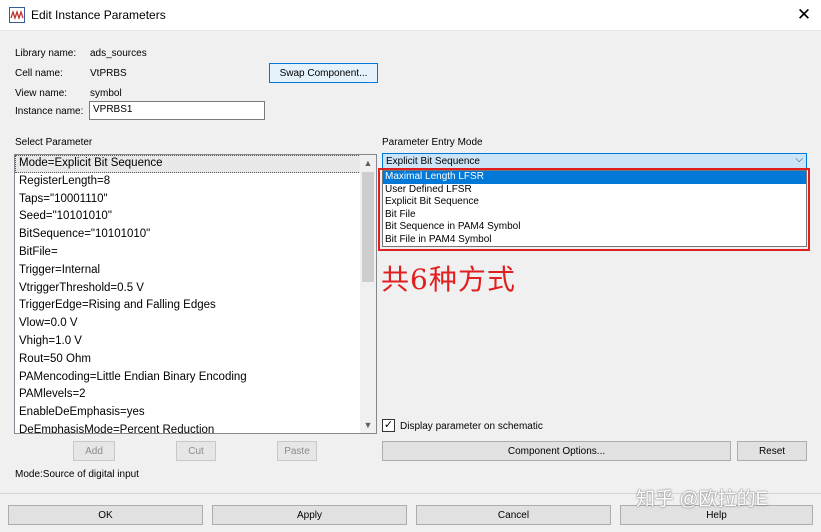  I want to click on parameter-entry-mode-heading: Parameter Entry Mode, so click(432, 142).